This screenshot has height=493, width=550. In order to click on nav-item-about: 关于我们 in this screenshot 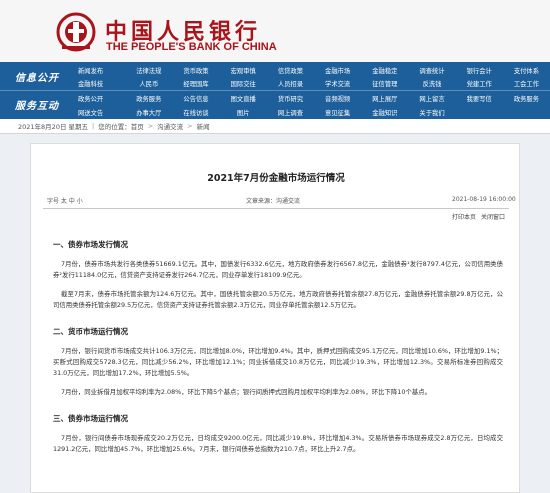, I will do `click(431, 112)`.